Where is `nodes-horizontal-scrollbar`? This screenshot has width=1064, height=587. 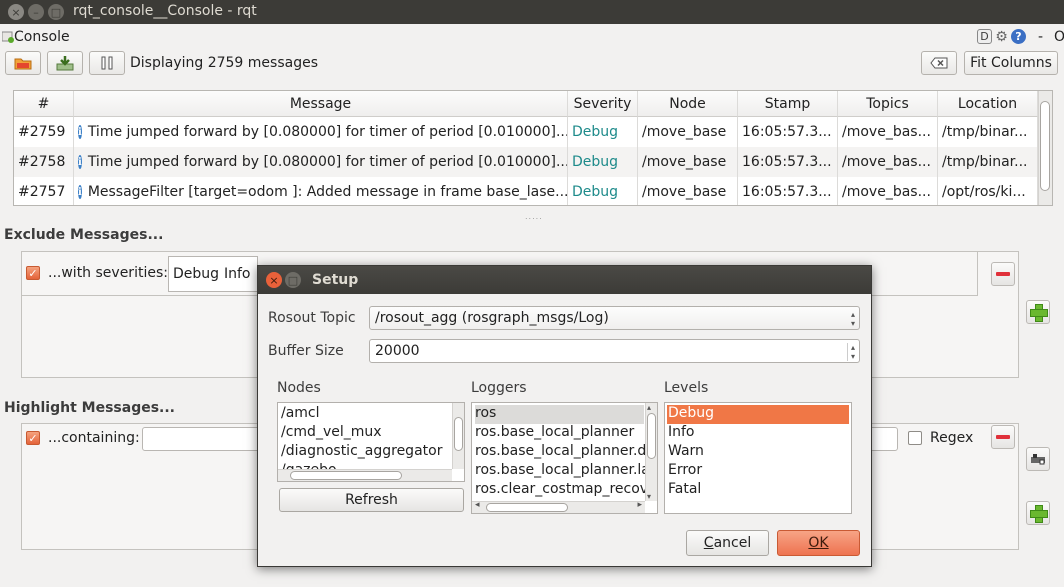
nodes-horizontal-scrollbar is located at coordinates (365, 475).